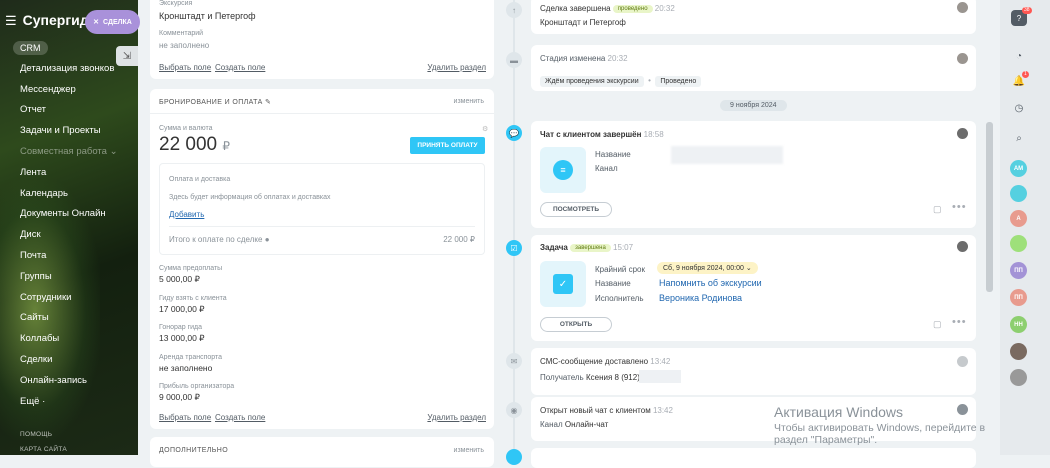 The width and height of the screenshot is (1050, 468). I want to click on search-icon: ⌕, so click(1019, 138).